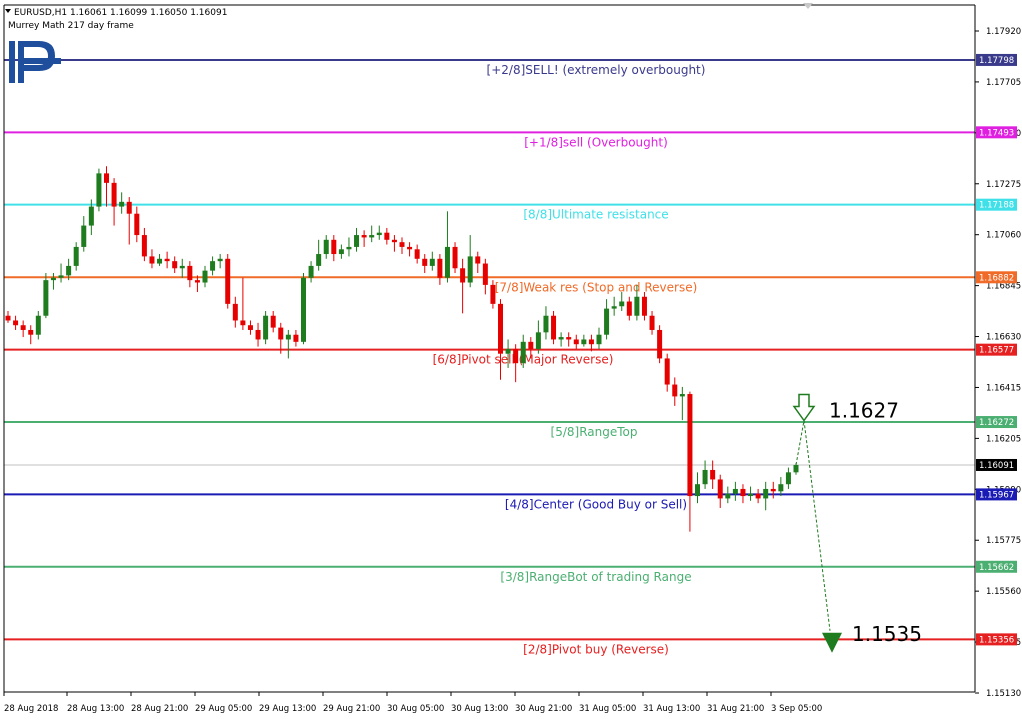 This screenshot has width=1022, height=723. Describe the element at coordinates (1003, 236) in the screenshot. I see `y-tick-label: 1.17060` at that location.